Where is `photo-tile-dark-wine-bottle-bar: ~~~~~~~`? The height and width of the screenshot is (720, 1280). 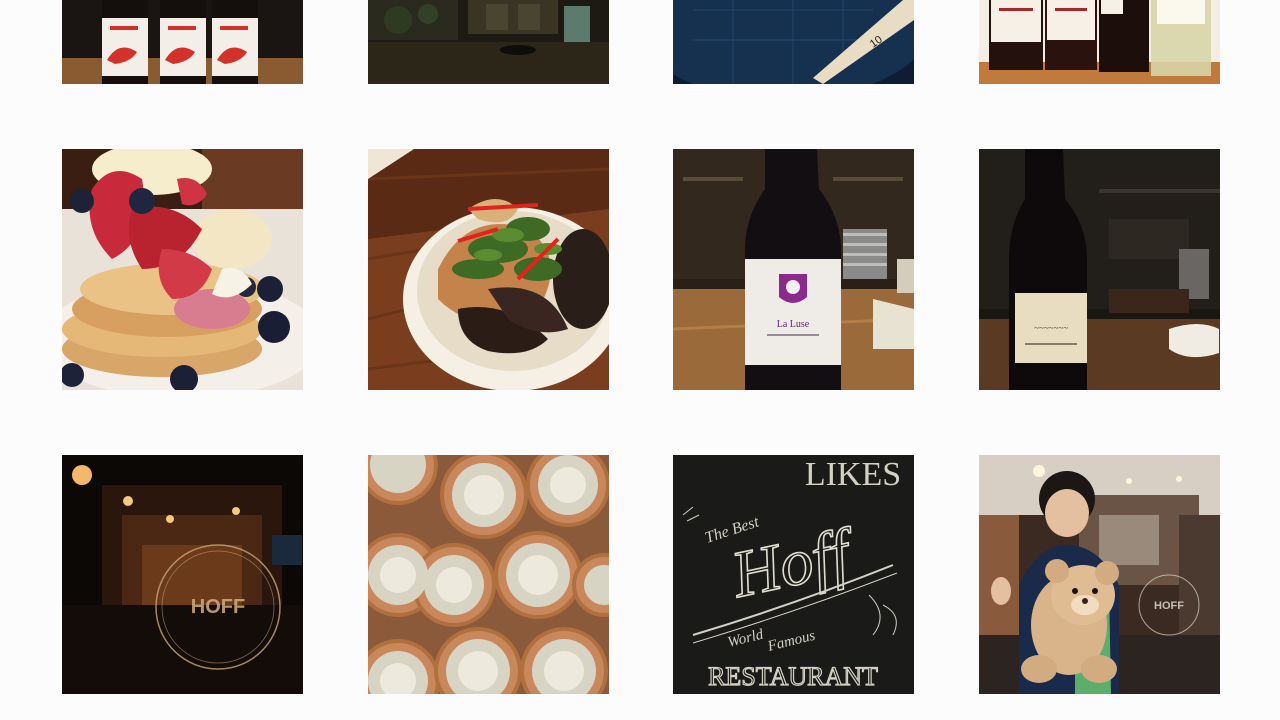
photo-tile-dark-wine-bottle-bar: ~~~~~~~ is located at coordinates (1099, 269).